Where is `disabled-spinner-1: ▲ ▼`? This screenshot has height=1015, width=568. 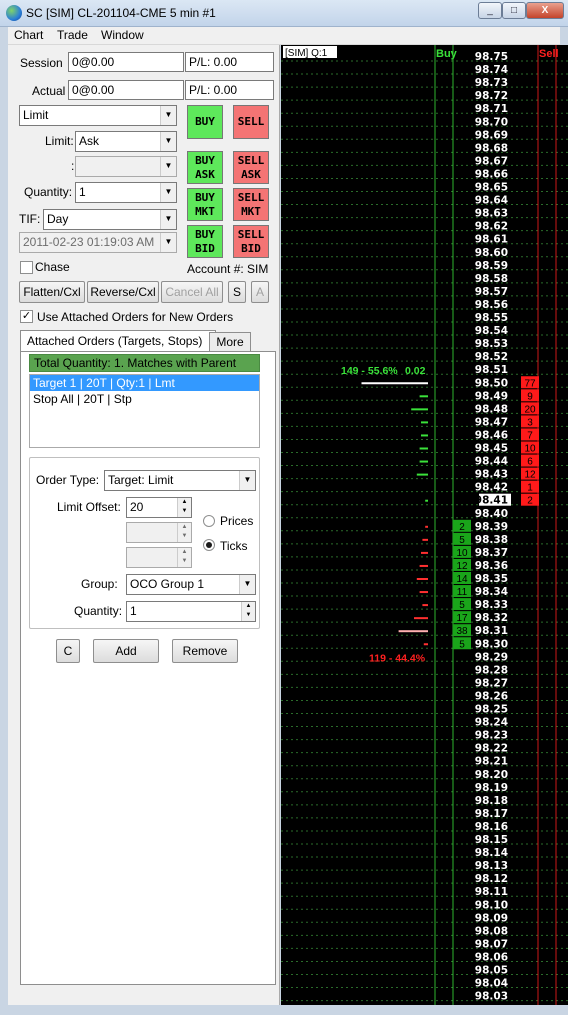 disabled-spinner-1: ▲ ▼ is located at coordinates (159, 532).